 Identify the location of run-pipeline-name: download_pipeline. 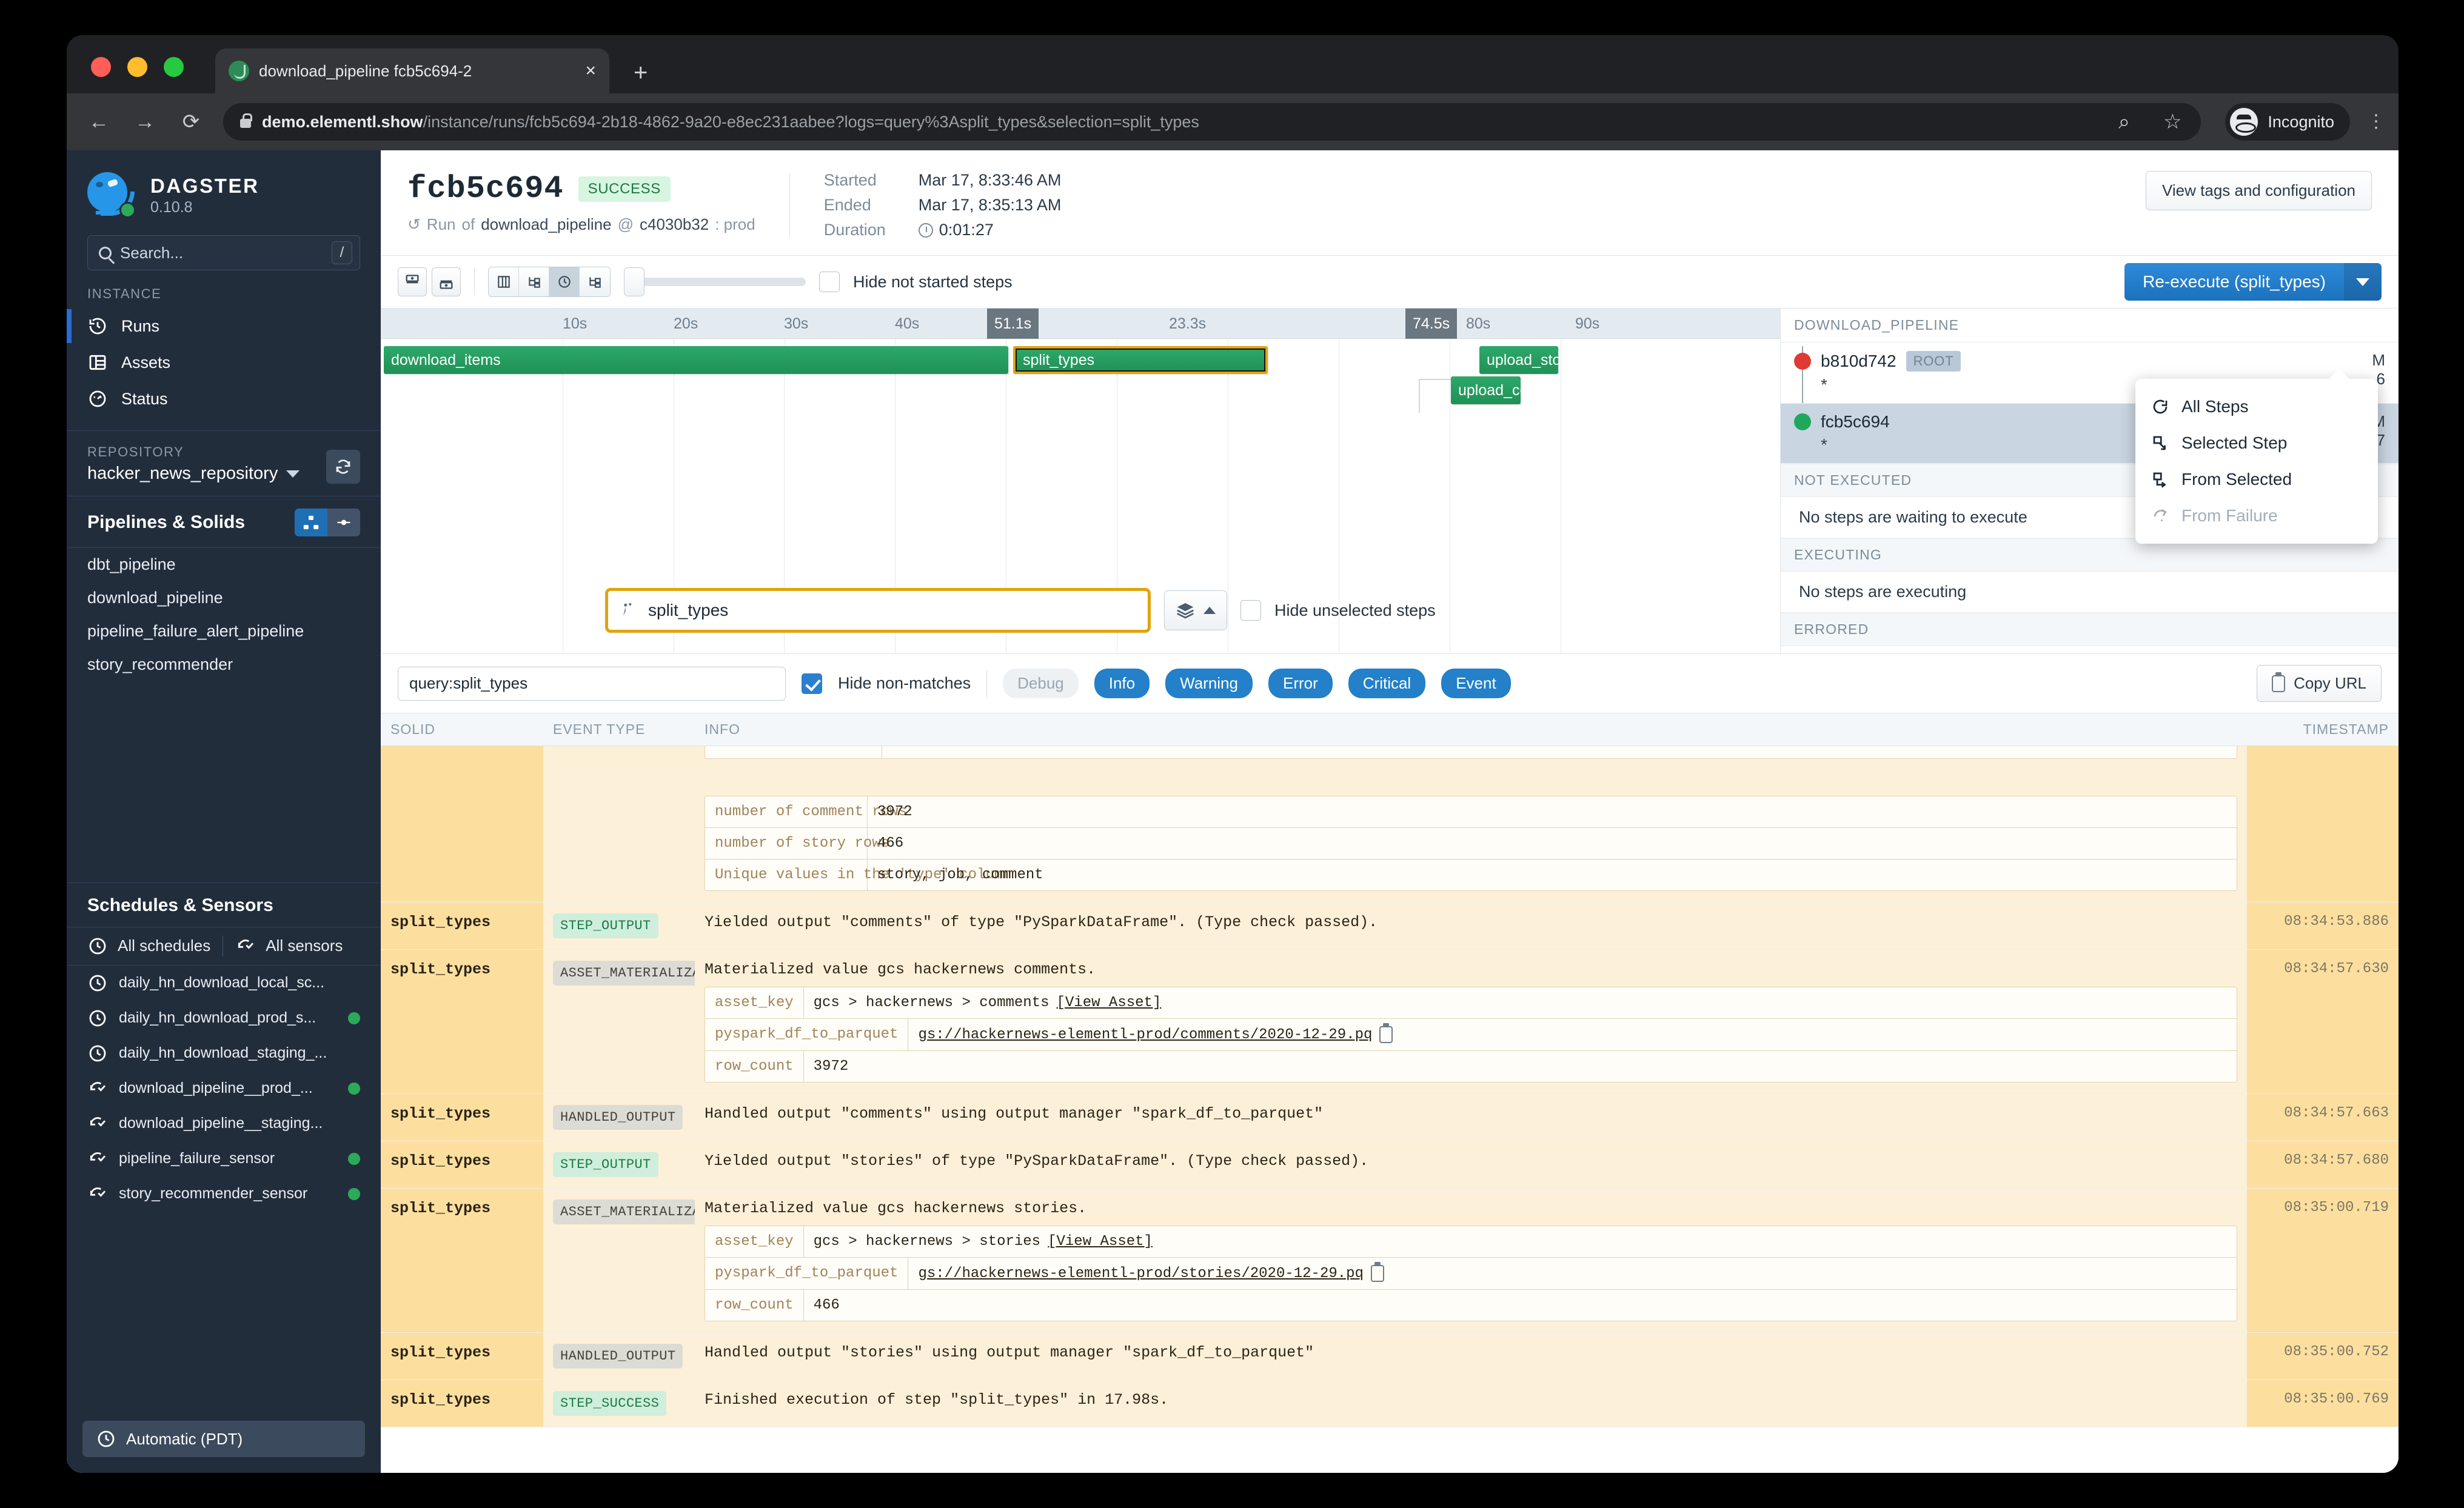
(546, 225).